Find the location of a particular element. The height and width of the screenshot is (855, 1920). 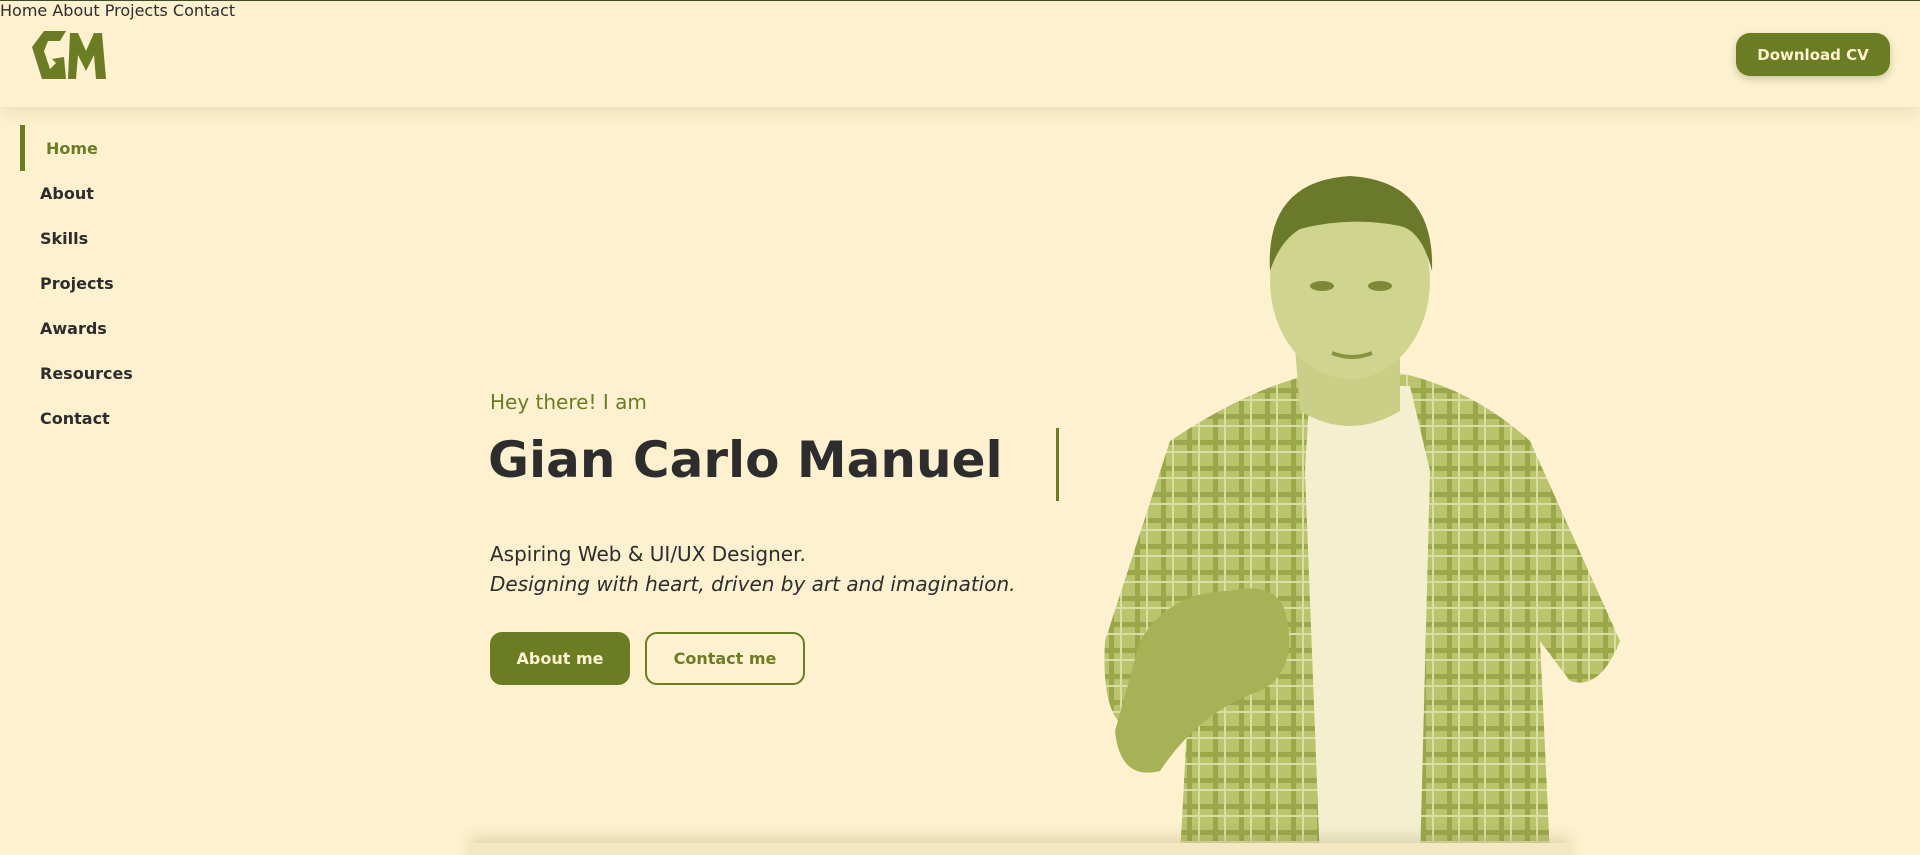

sidebar-item-skills: Skills is located at coordinates (64, 238).